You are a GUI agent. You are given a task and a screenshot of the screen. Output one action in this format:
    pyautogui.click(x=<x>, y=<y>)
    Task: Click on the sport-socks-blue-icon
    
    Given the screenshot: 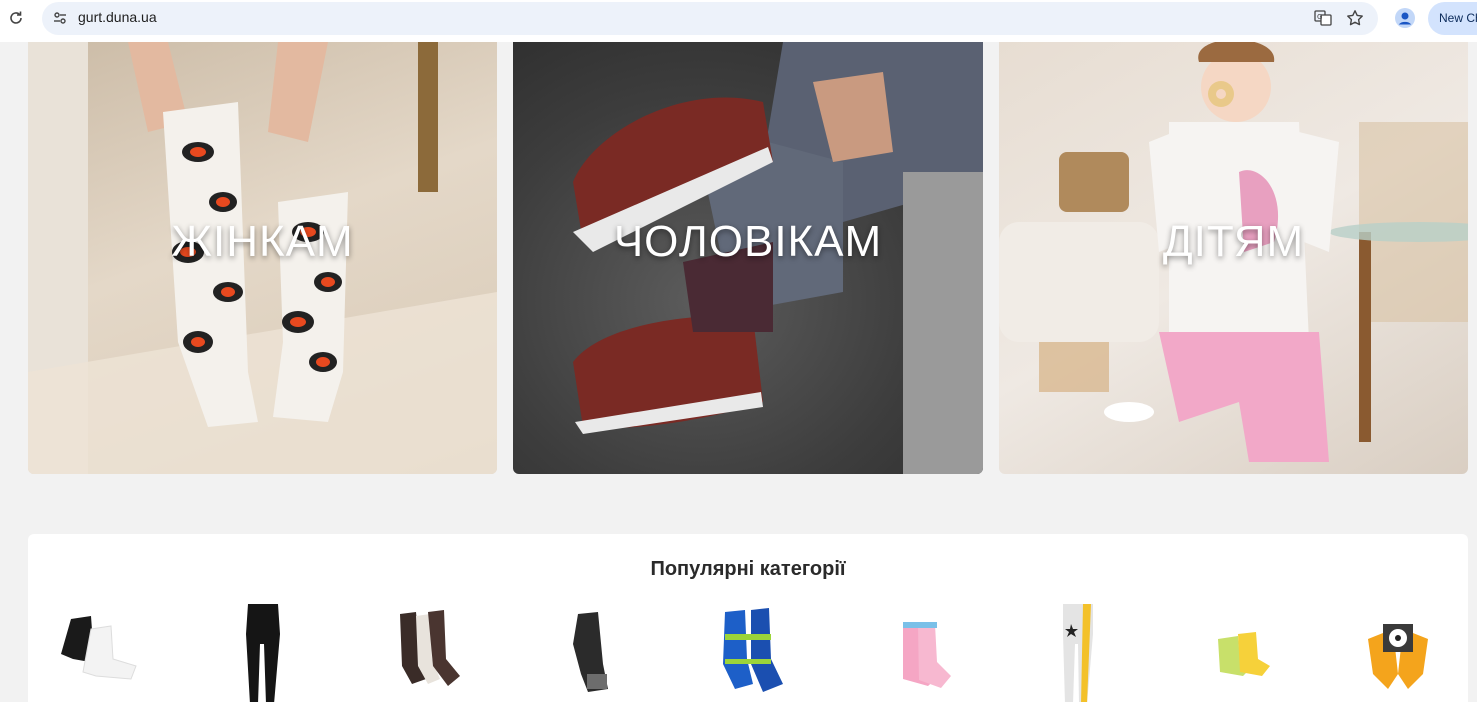 What is the action you would take?
    pyautogui.click(x=753, y=650)
    